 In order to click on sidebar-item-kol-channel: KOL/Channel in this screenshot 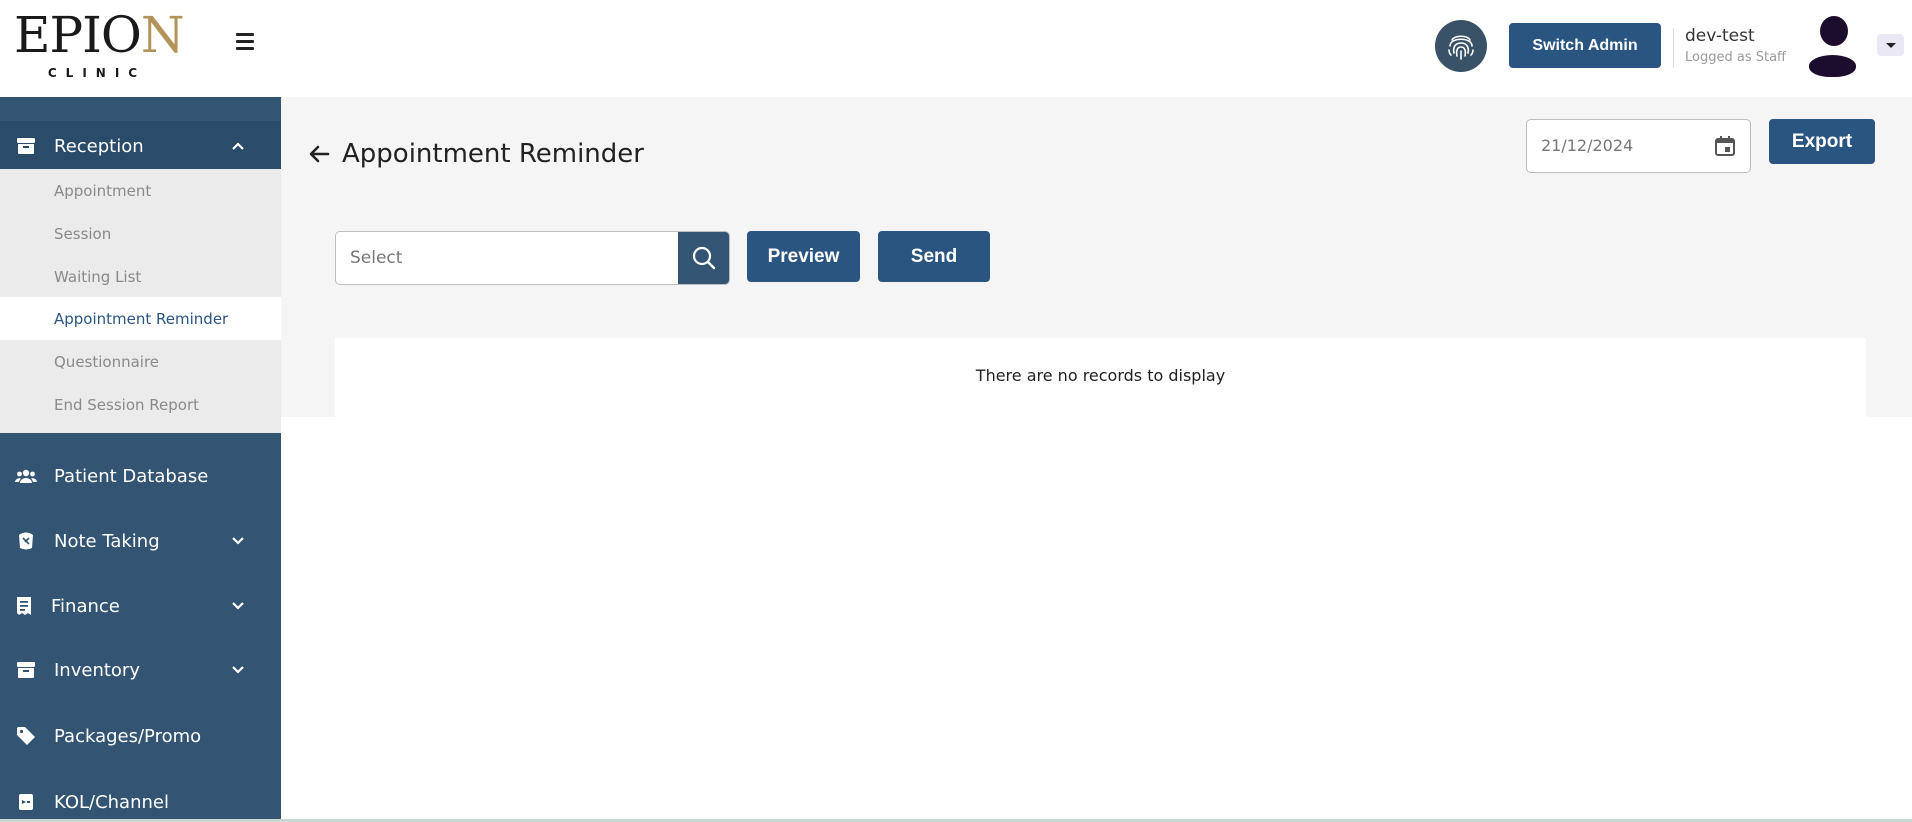, I will do `click(140, 800)`.